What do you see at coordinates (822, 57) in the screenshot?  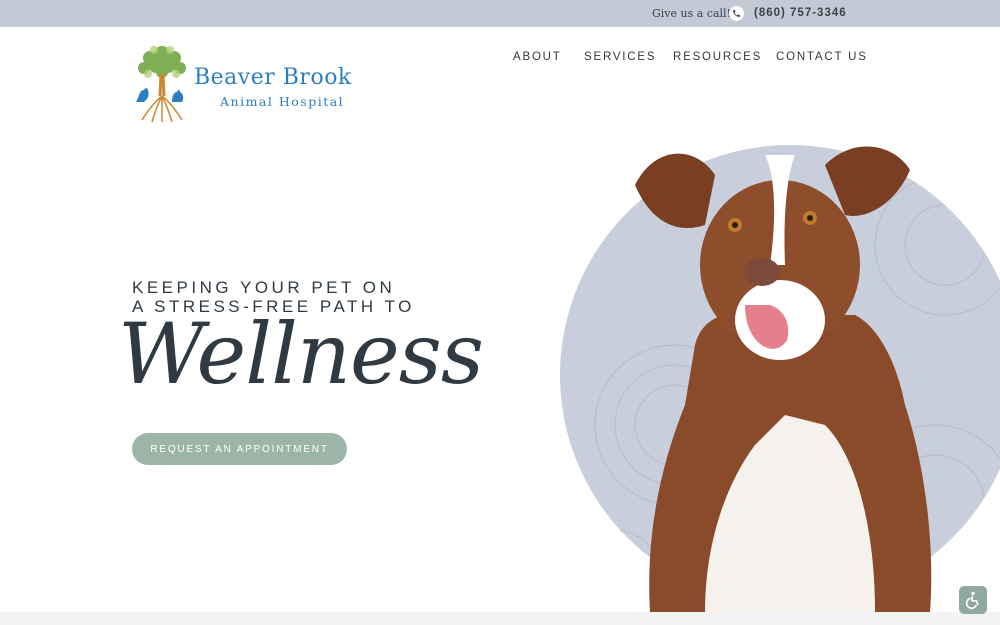 I see `nav-contact-us: CONTACT US` at bounding box center [822, 57].